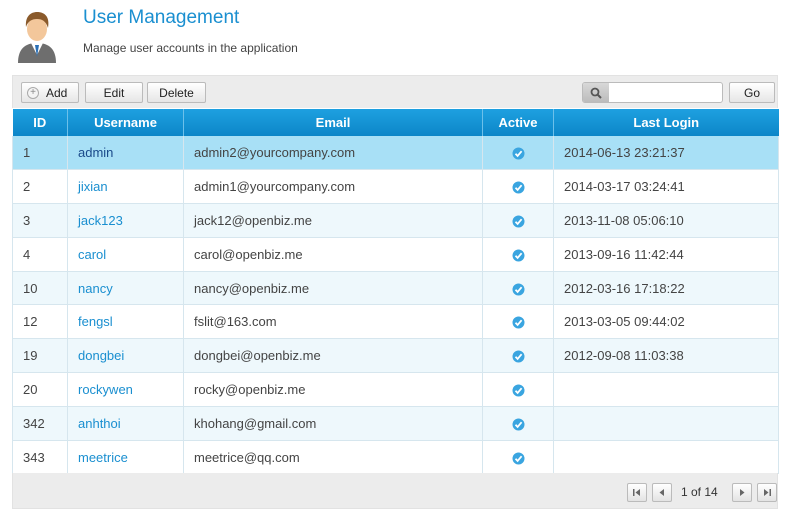  What do you see at coordinates (666, 356) in the screenshot?
I see `cell-last-login: 2012-09-08 11:03:38` at bounding box center [666, 356].